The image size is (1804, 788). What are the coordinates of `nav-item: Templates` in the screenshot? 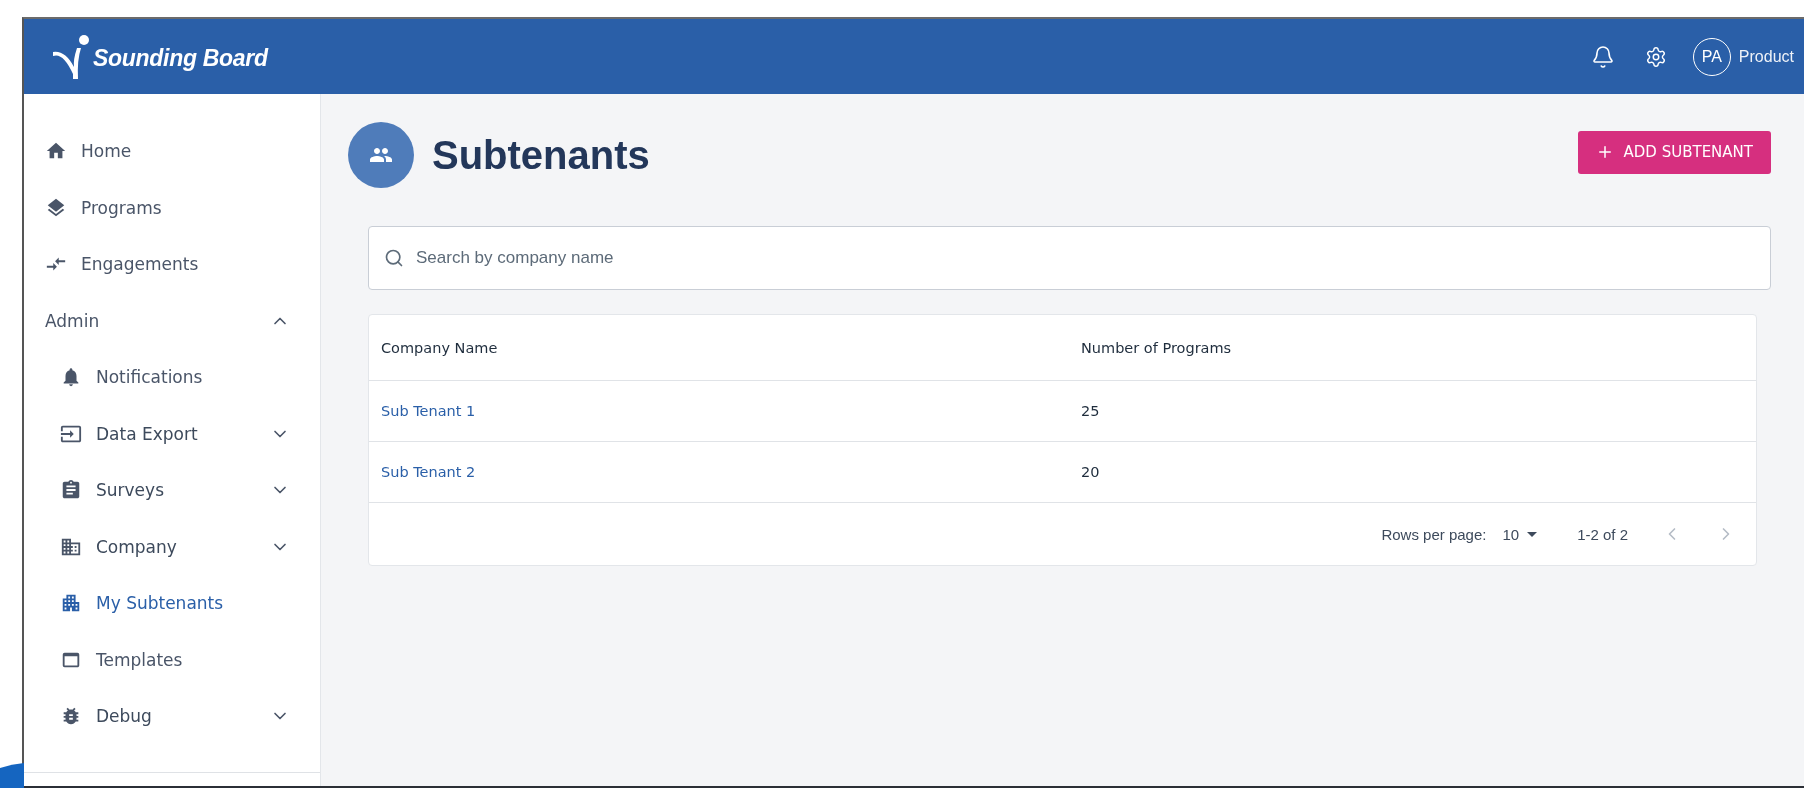 It's located at (172, 659).